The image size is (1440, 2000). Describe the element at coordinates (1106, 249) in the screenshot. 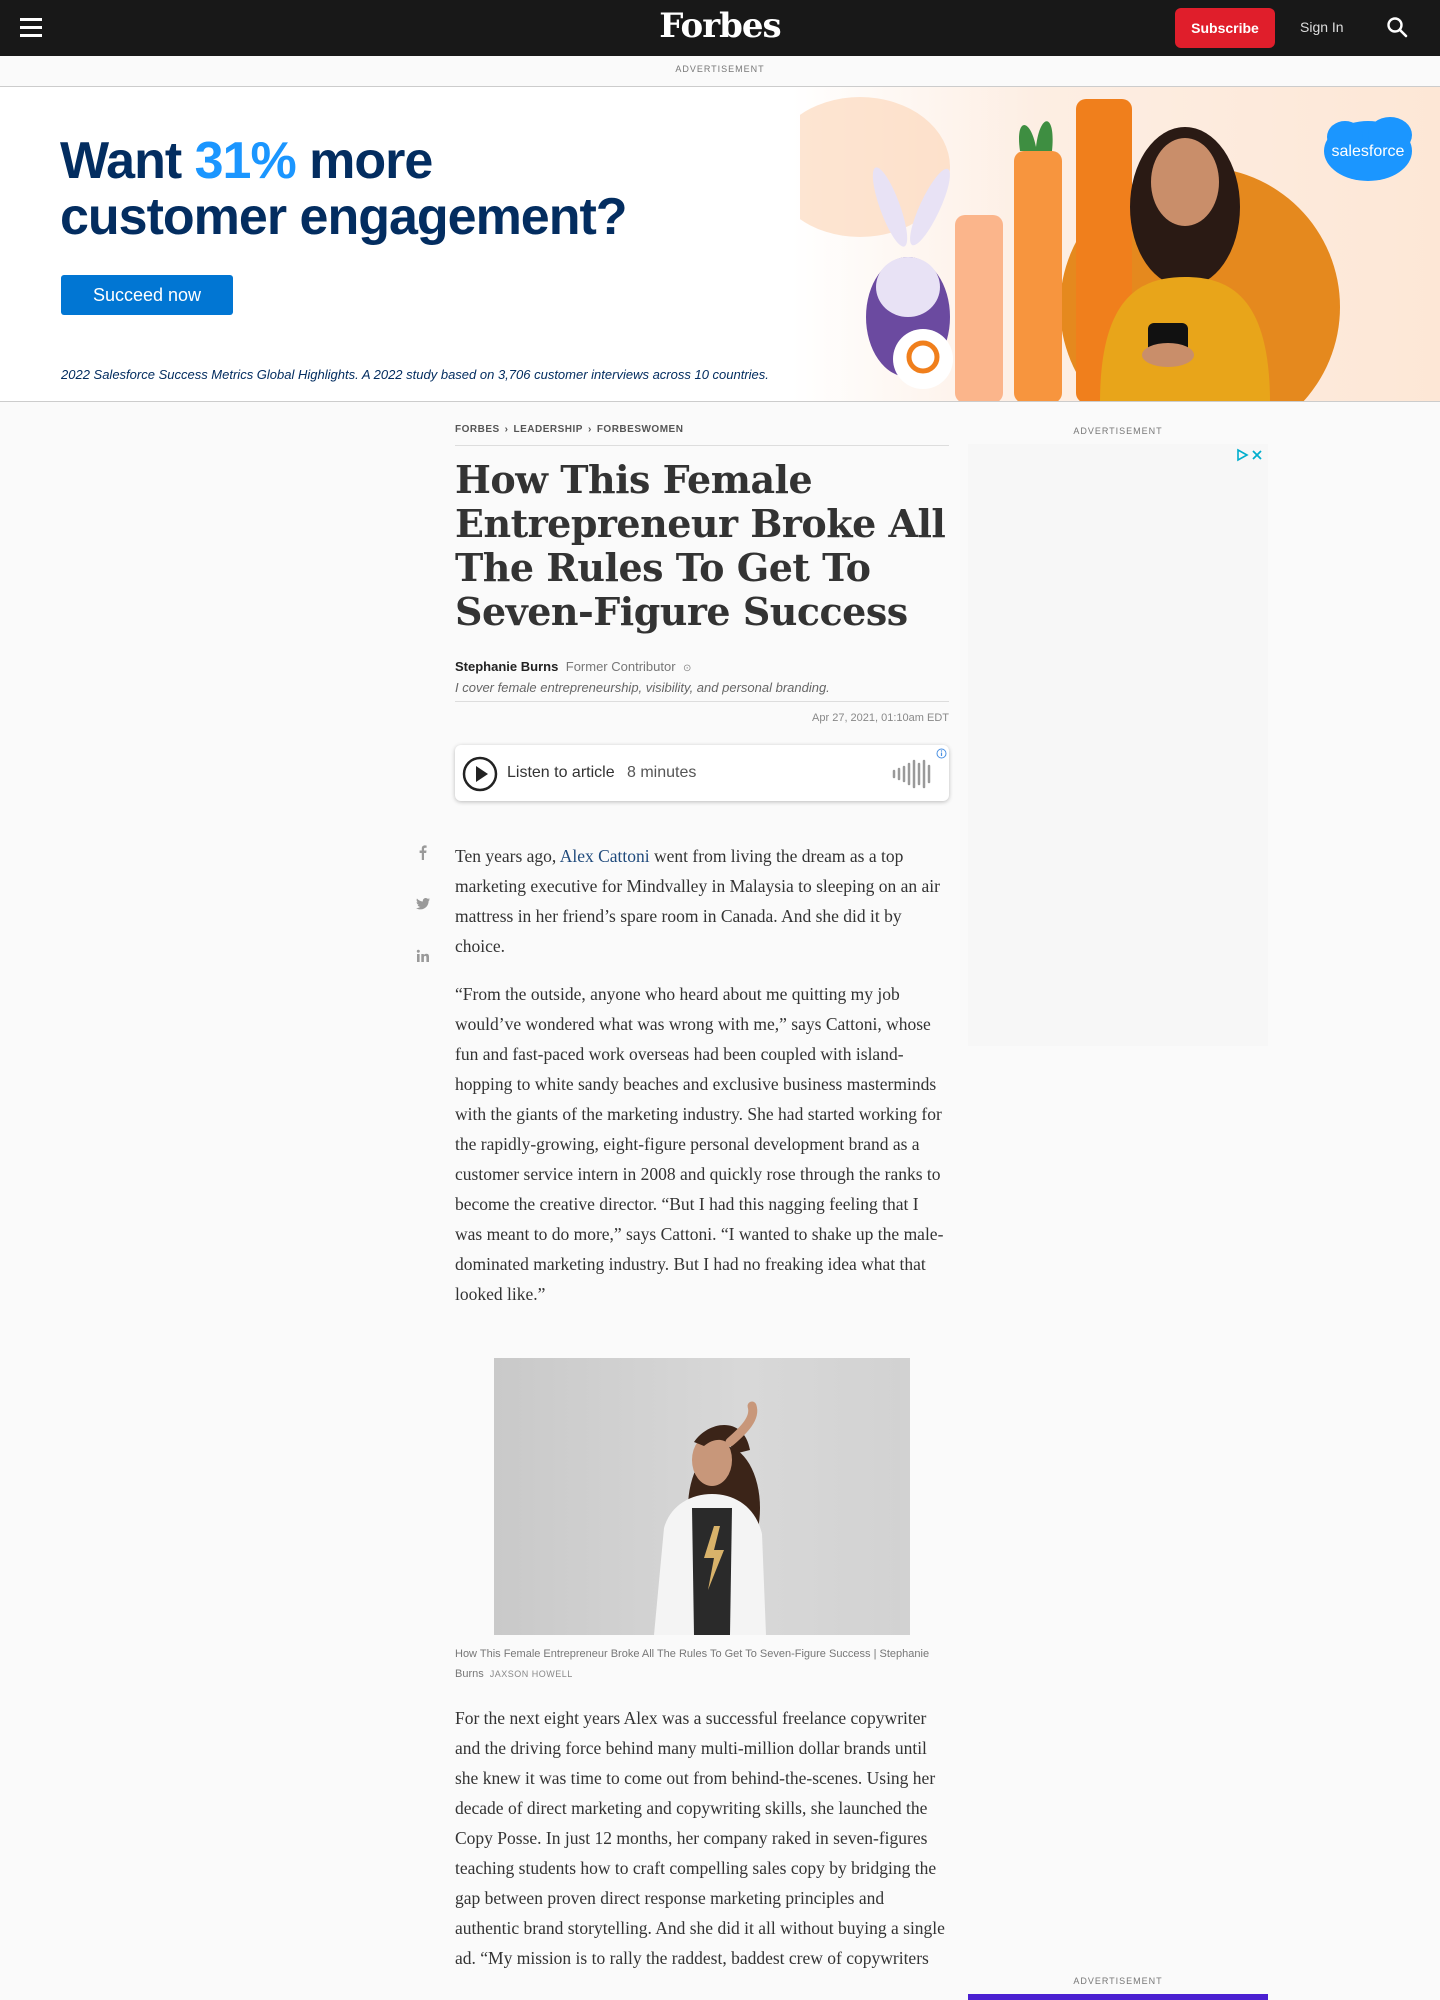

I see `banner-illustration: salesforce` at that location.